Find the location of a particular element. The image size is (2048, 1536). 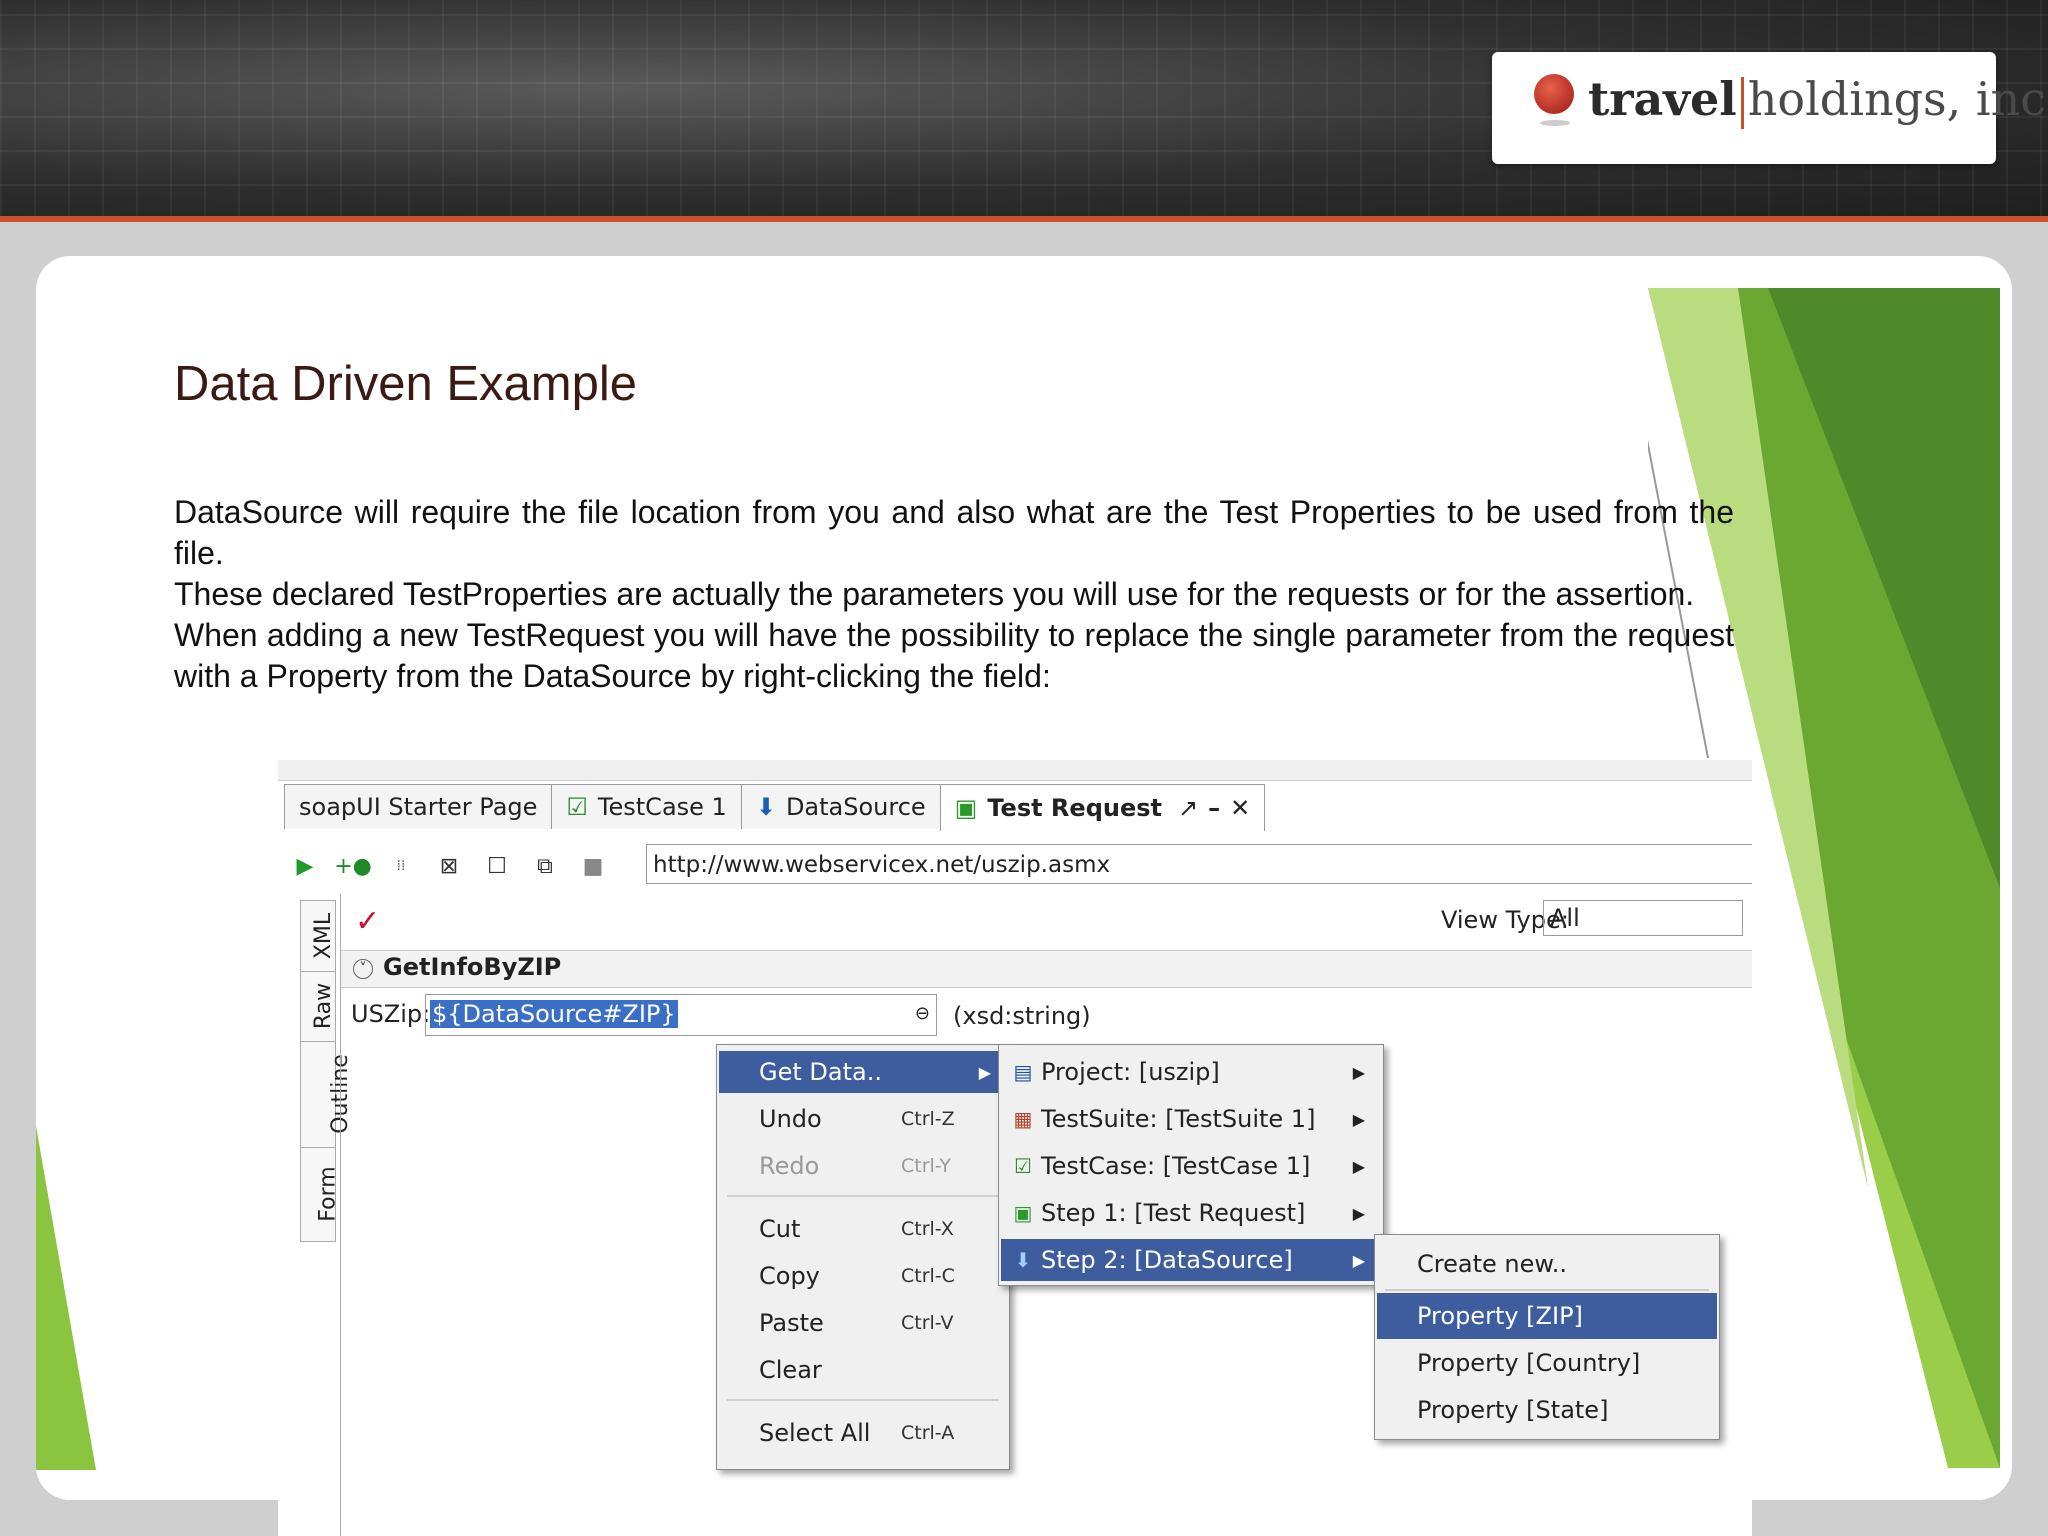

tab-datasource: ⬇ DataSource is located at coordinates (840, 806).